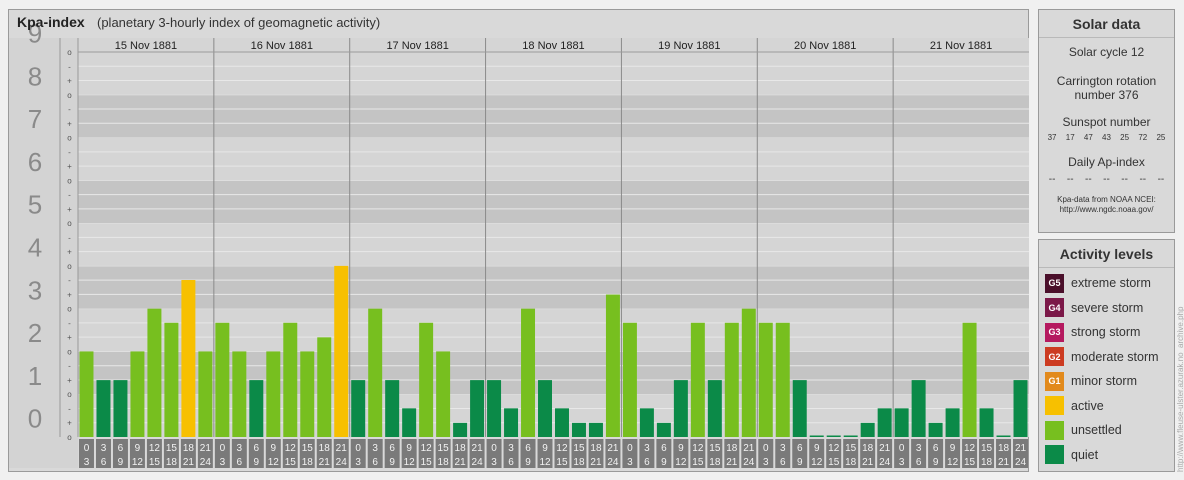  What do you see at coordinates (825, 46) in the screenshot?
I see `day-label: 20 Nov 1881` at bounding box center [825, 46].